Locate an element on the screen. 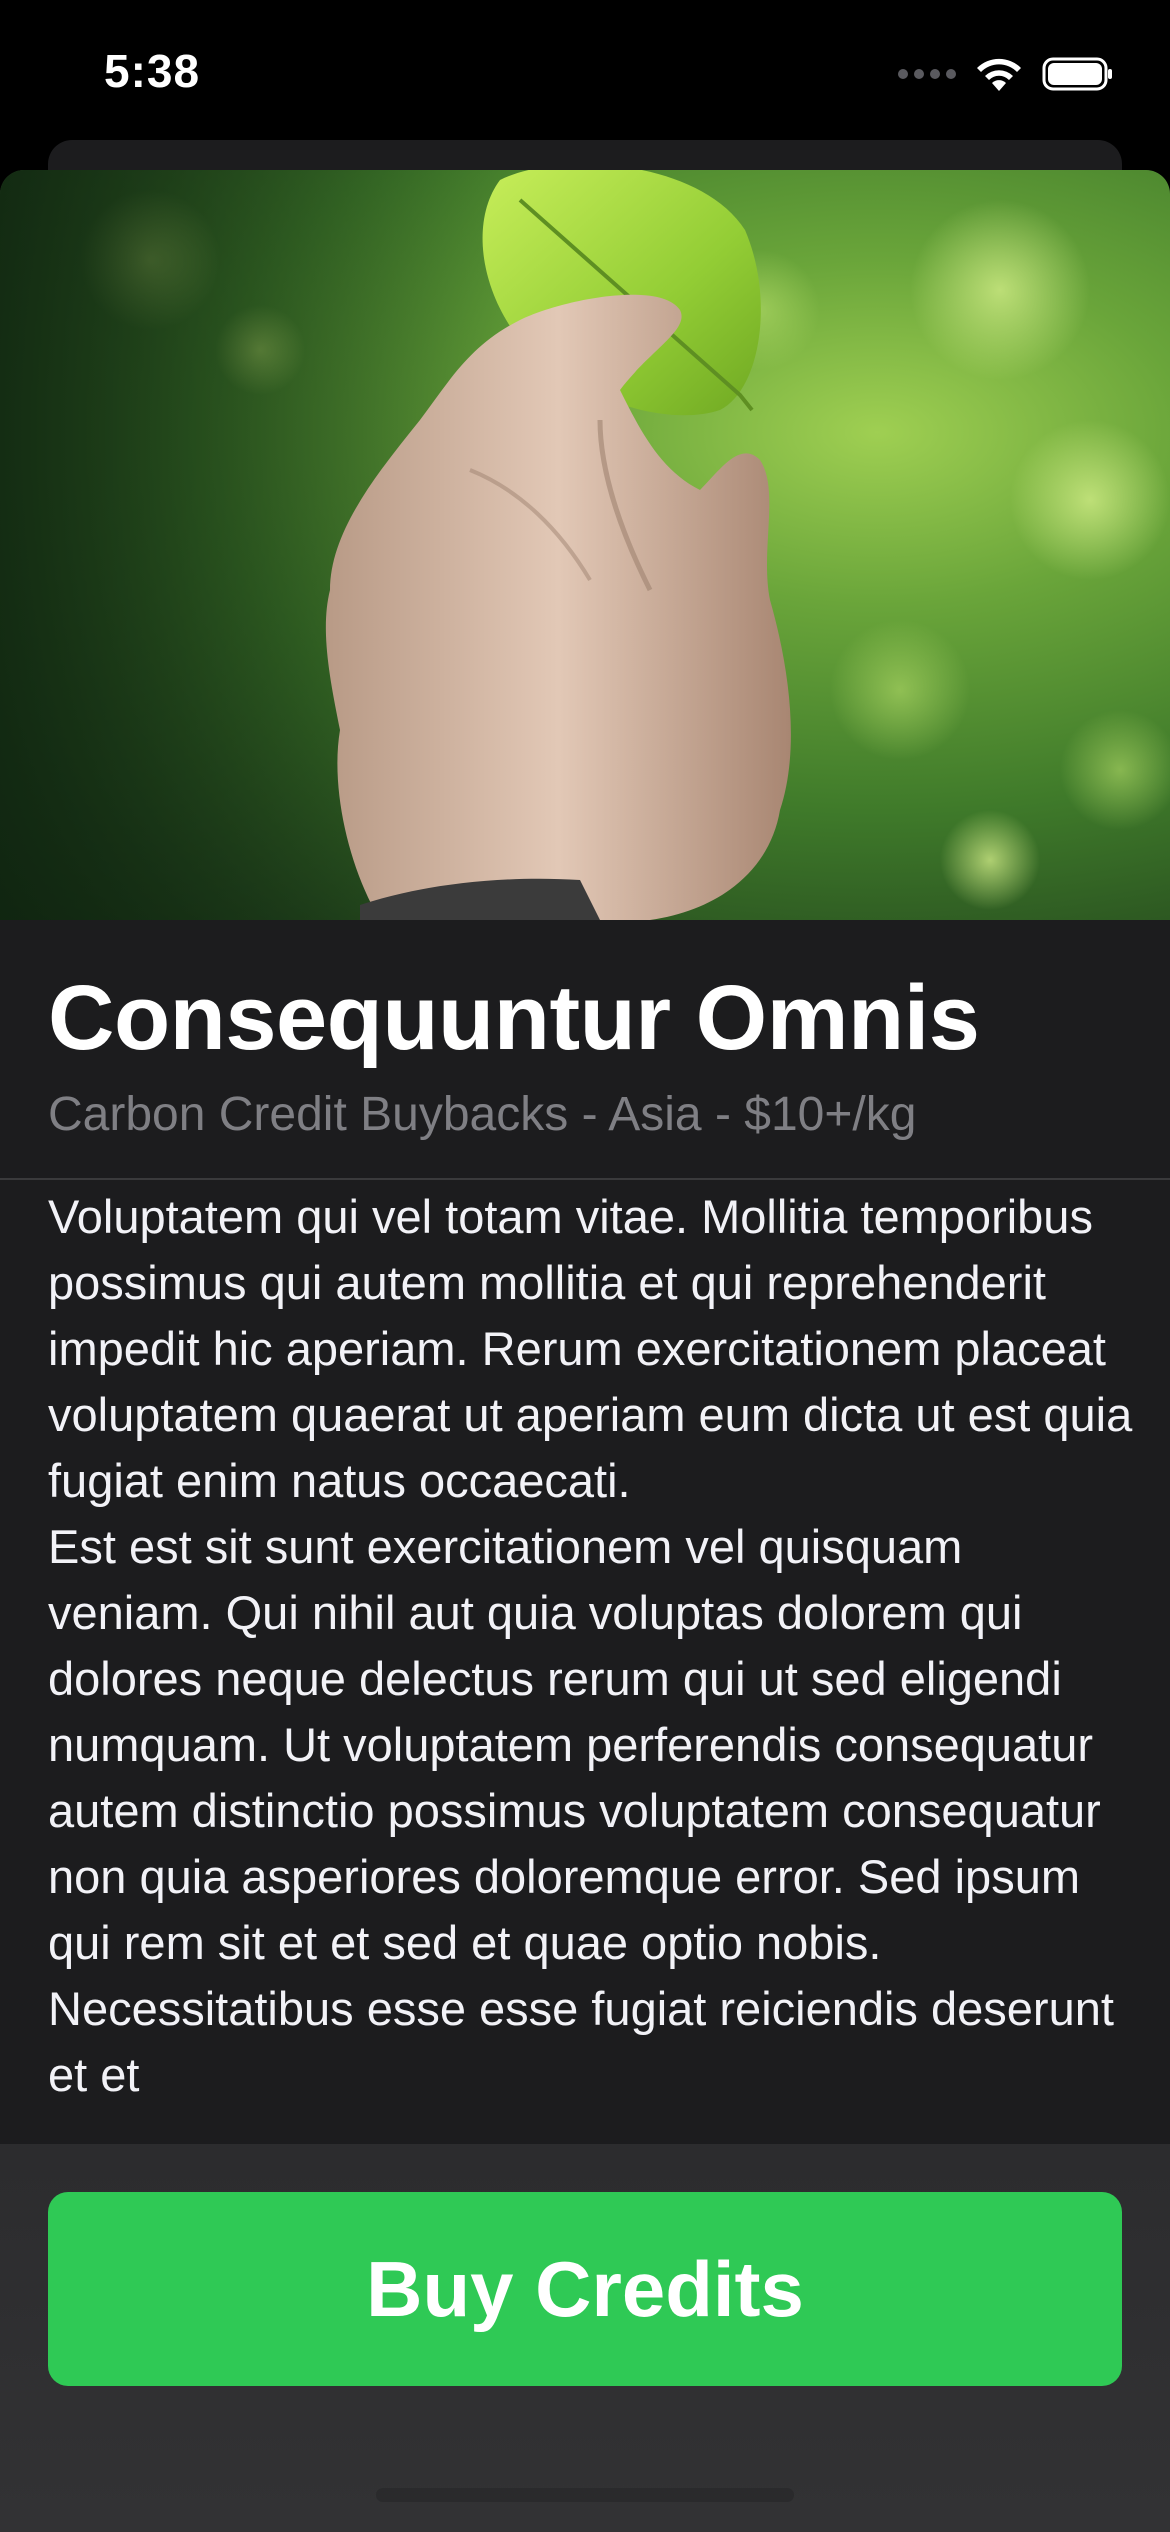 The height and width of the screenshot is (2532, 1170). buy-credits-button: Buy Credits is located at coordinates (585, 2289).